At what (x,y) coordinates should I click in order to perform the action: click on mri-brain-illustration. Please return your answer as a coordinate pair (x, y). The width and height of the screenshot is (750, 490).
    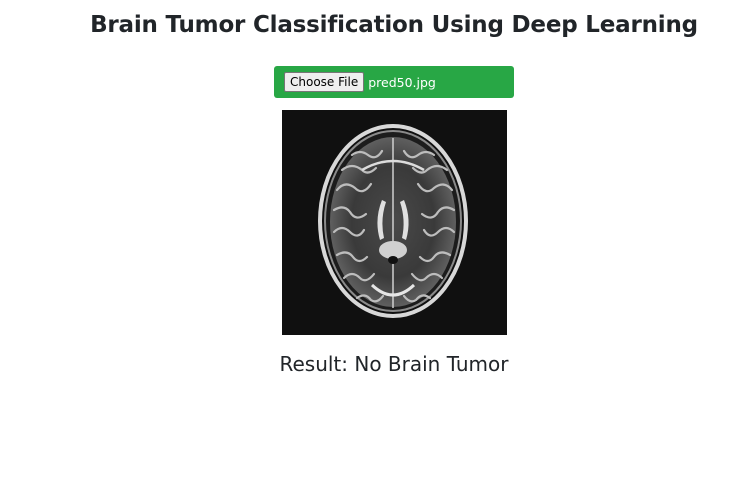
    Looking at the image, I should click on (394, 222).